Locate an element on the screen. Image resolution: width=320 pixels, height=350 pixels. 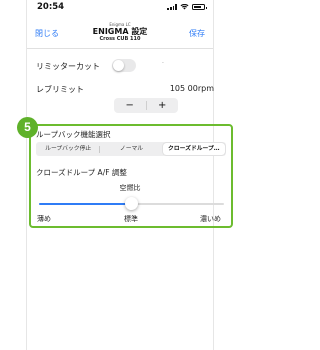
decrement-button: − is located at coordinates (130, 105).